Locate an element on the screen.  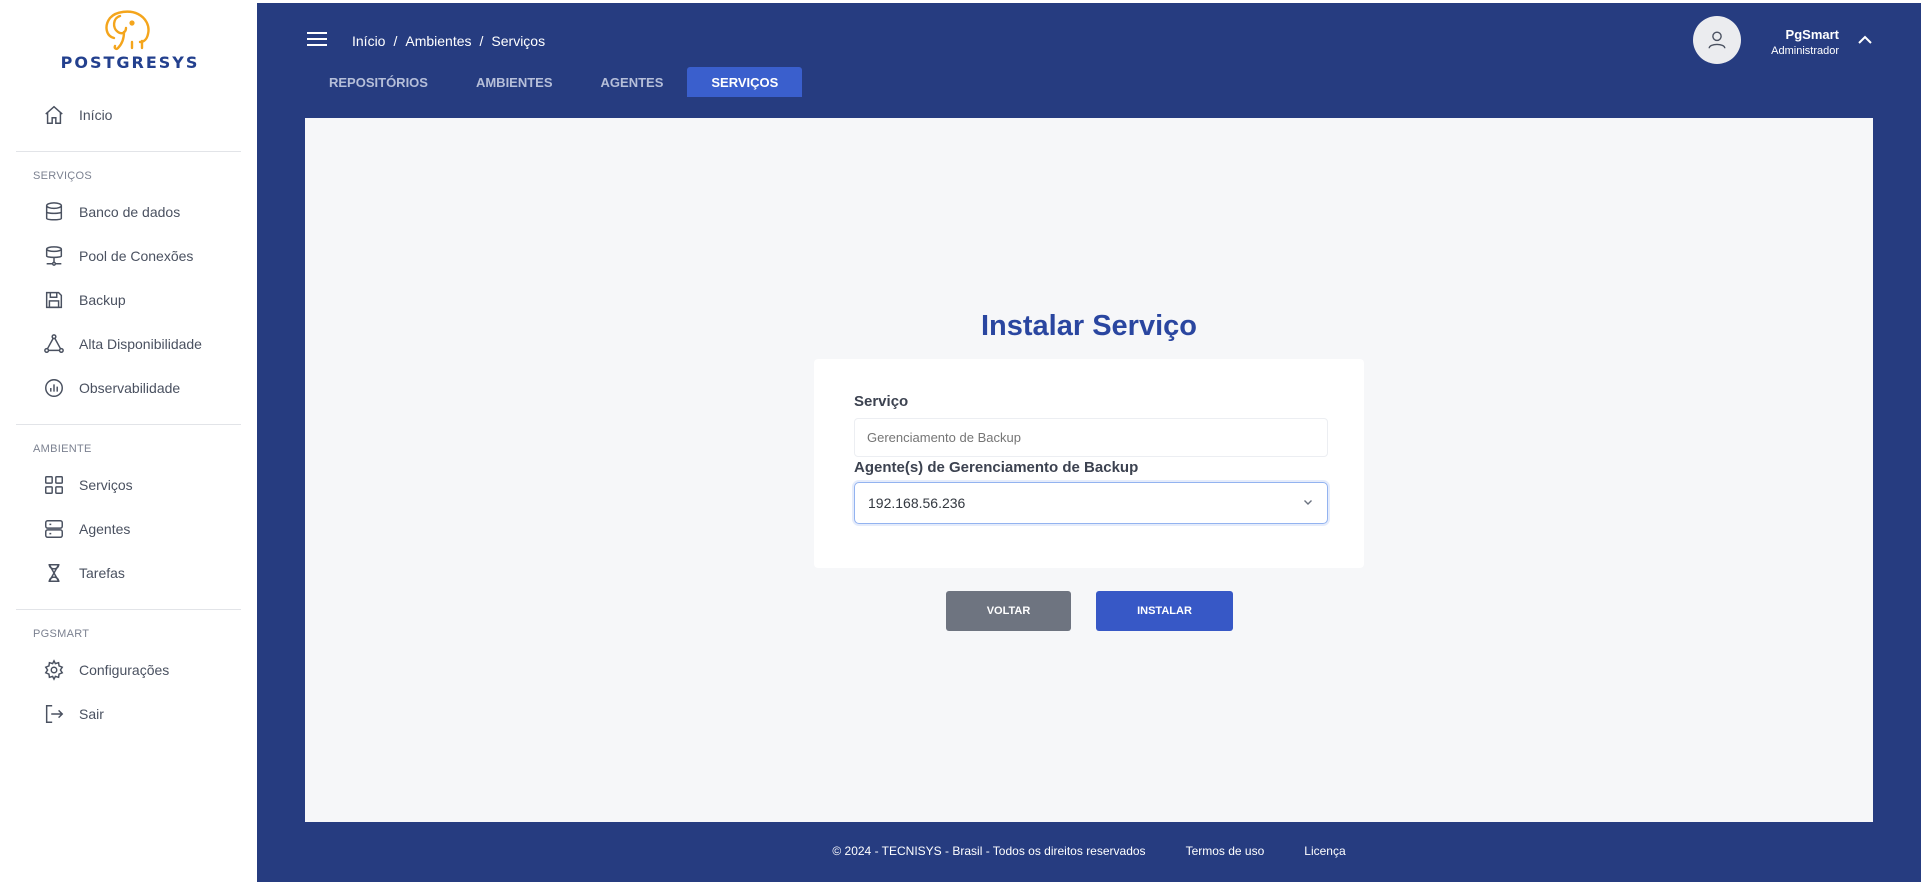
sidebar-item-sair: Sair is located at coordinates (128, 714).